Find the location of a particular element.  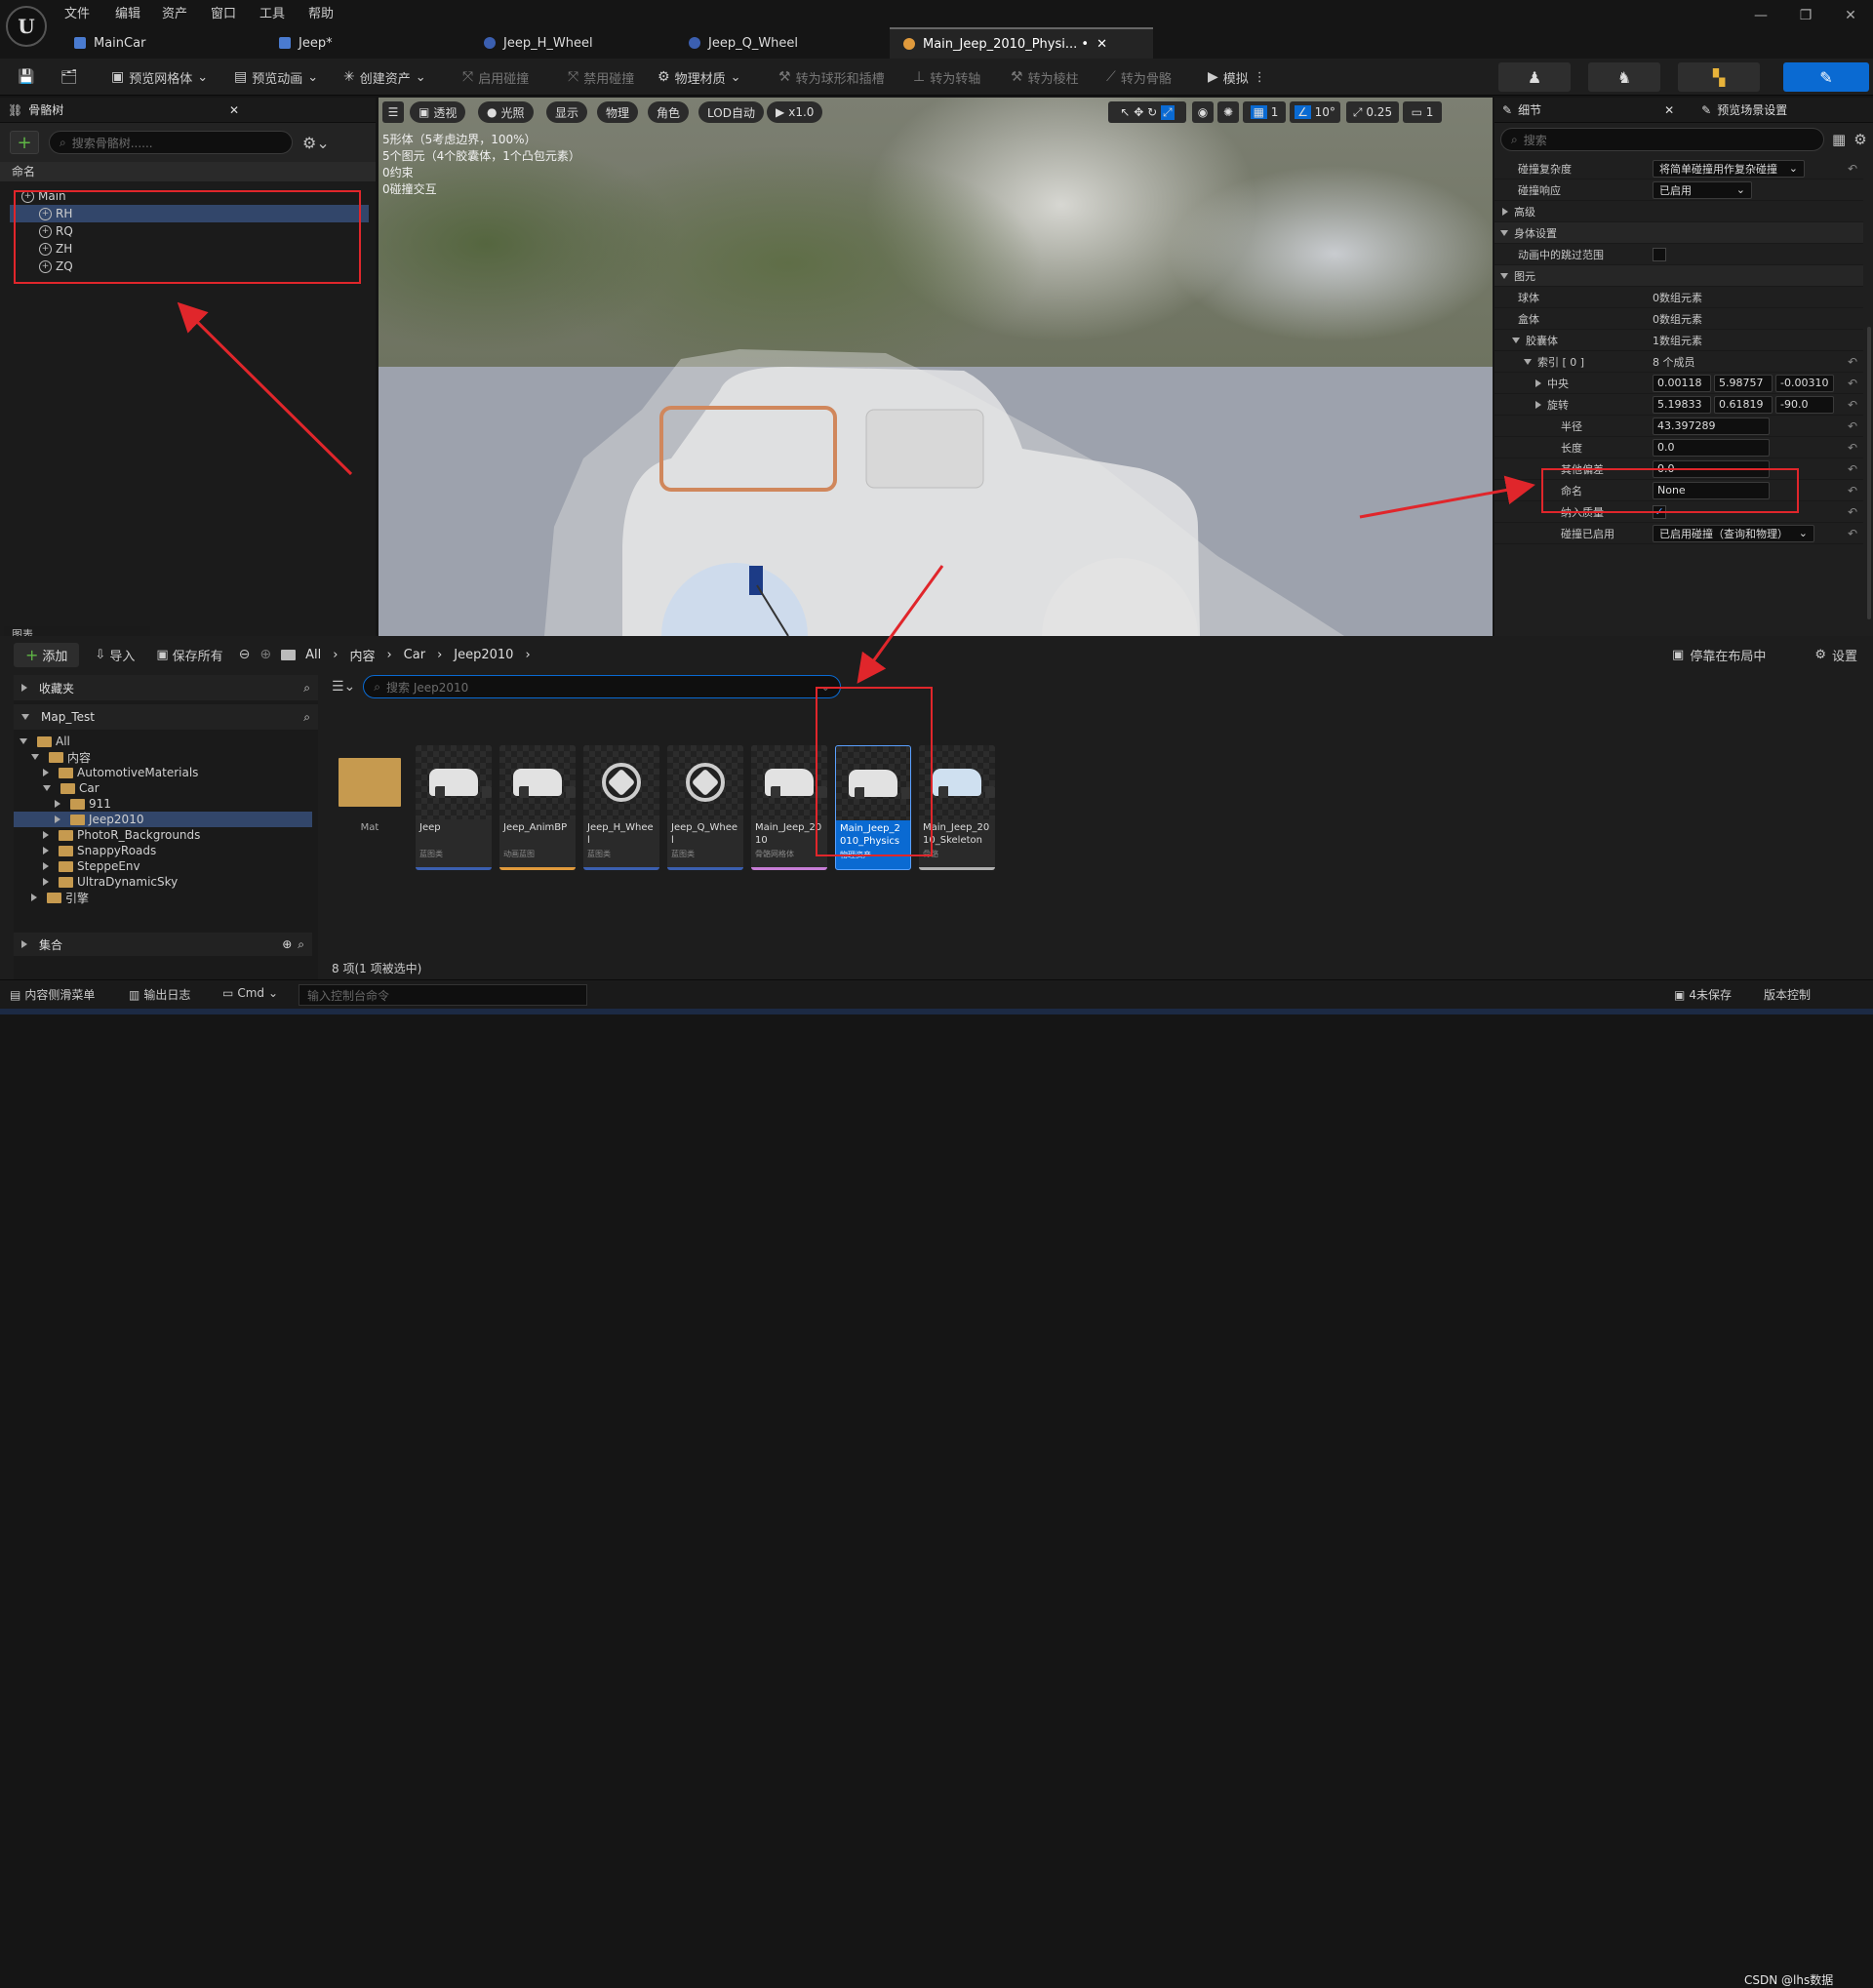

asset-search-input: ⌕ 搜索 Jeep2010 ⌄ is located at coordinates (602, 686).